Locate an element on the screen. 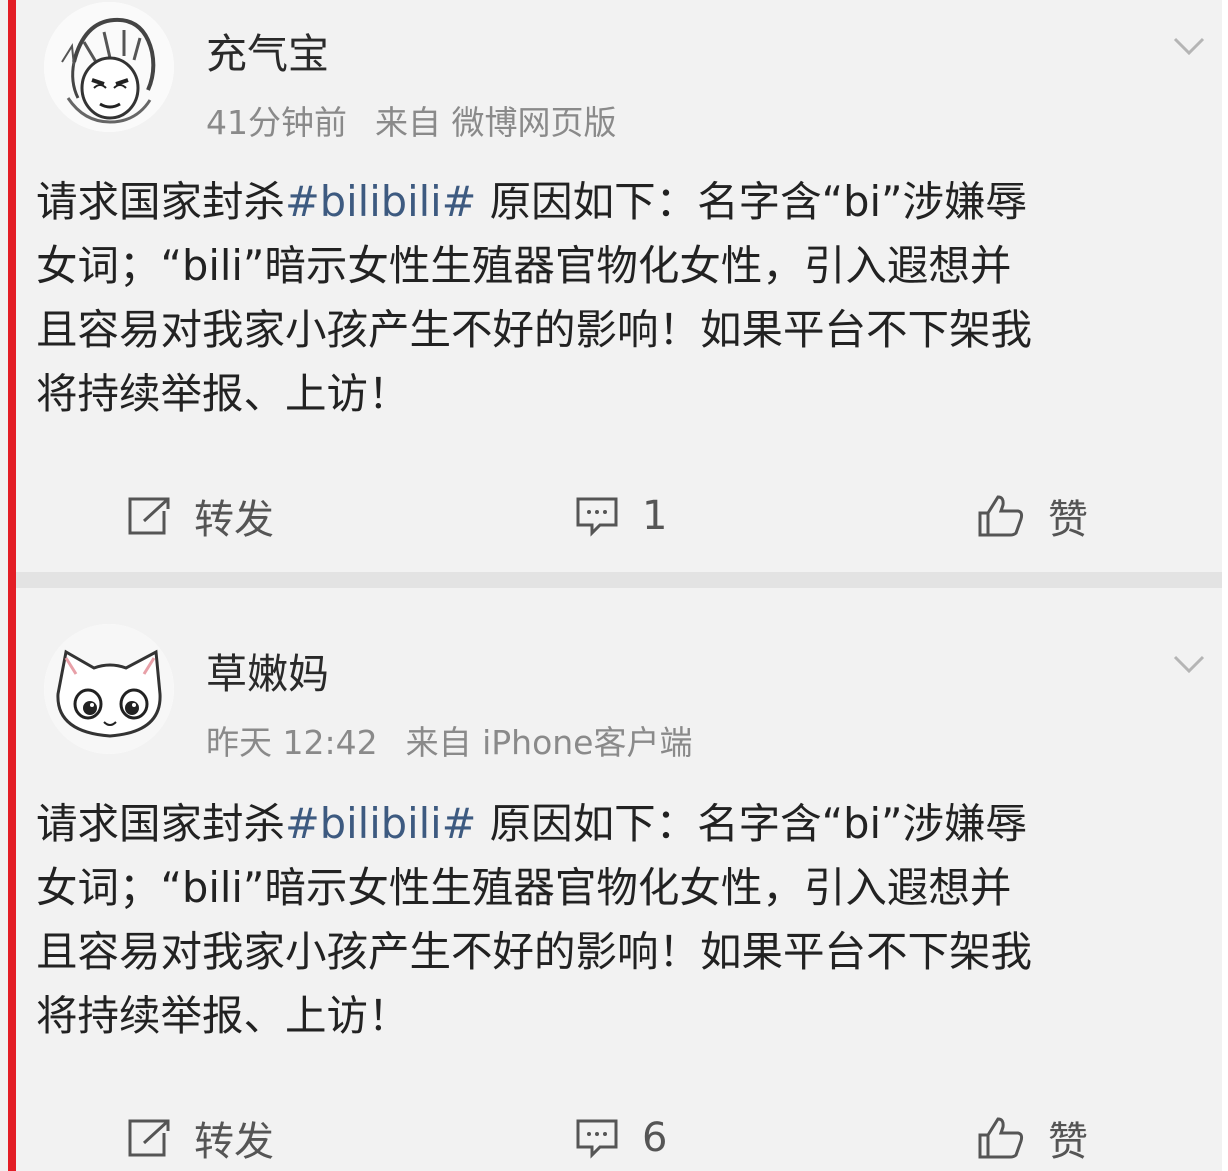 The width and height of the screenshot is (1228, 1171). comment-button: 6 is located at coordinates (620, 1138).